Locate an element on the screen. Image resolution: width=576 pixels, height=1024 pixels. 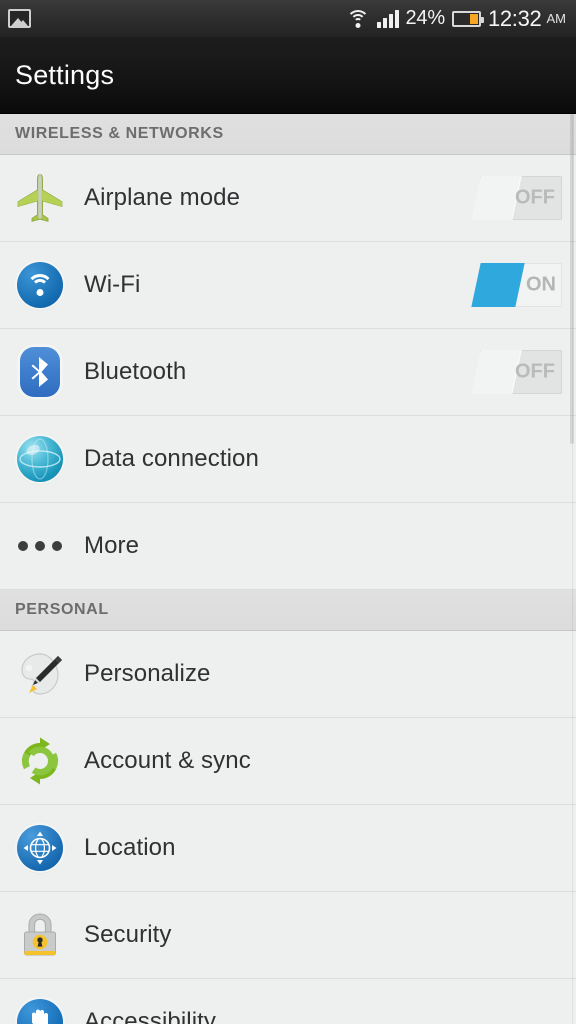
photo-icon is located at coordinates (19, 18).